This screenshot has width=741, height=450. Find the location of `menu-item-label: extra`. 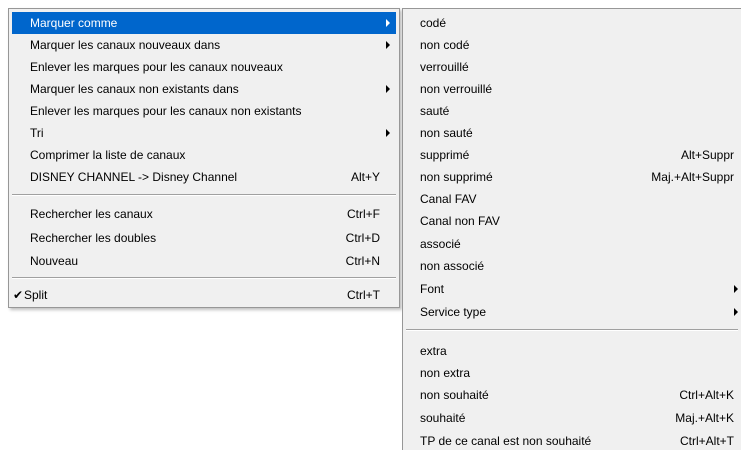

menu-item-label: extra is located at coordinates (433, 351).